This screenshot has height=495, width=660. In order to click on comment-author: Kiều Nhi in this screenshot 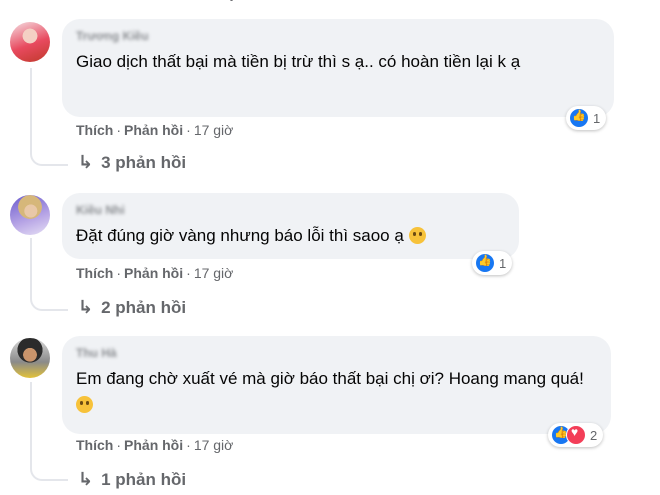, I will do `click(290, 210)`.